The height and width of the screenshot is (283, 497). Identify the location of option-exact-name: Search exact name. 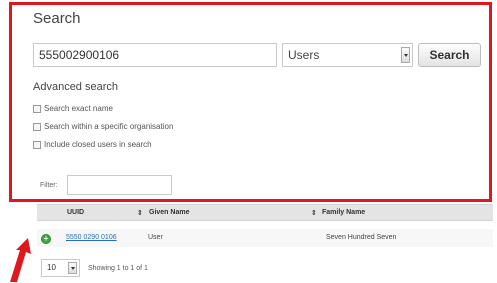
(73, 108).